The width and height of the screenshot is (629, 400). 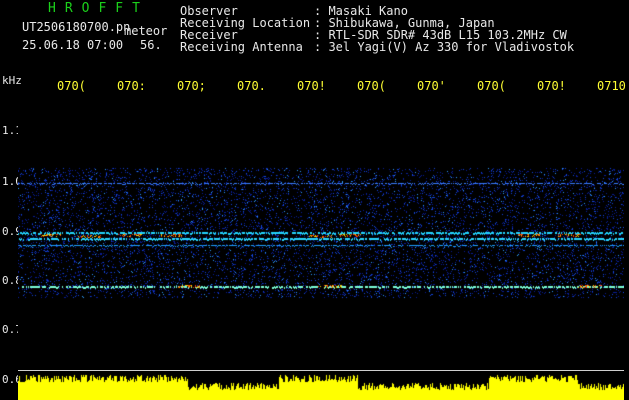 What do you see at coordinates (98, 8) in the screenshot?
I see `hrofft-logo: HROFFT` at bounding box center [98, 8].